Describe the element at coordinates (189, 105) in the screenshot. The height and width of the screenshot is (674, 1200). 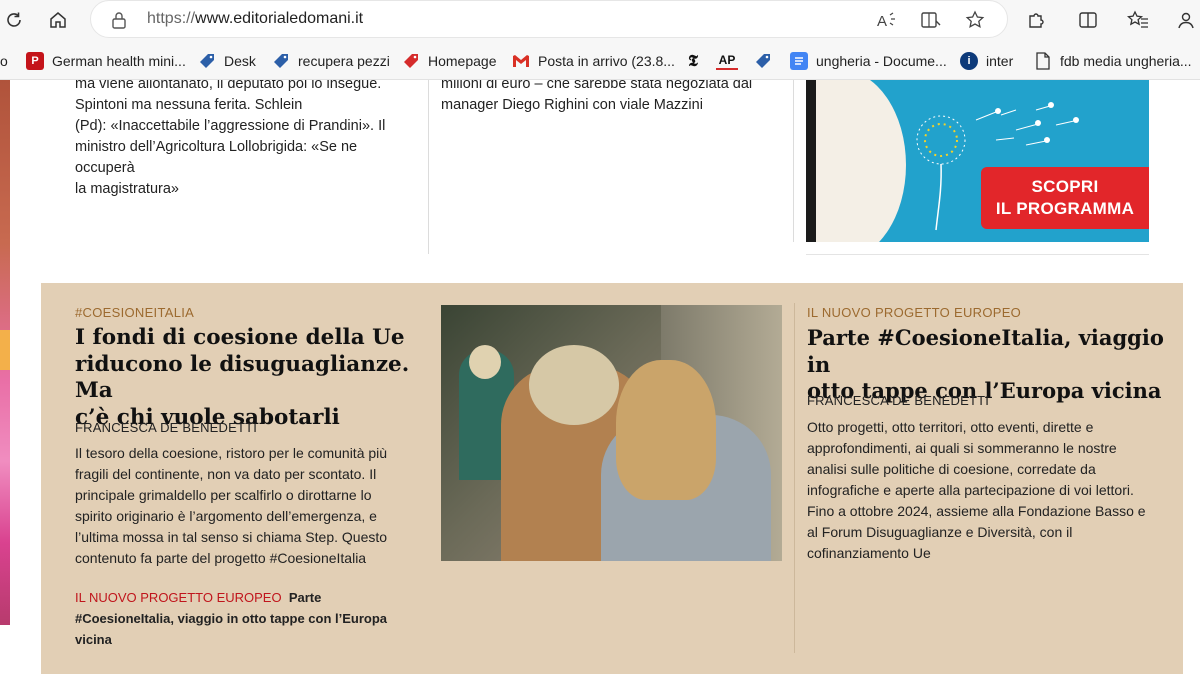
I see `snippet-line: Spintoni ma nessuna ferita. Schlein` at that location.